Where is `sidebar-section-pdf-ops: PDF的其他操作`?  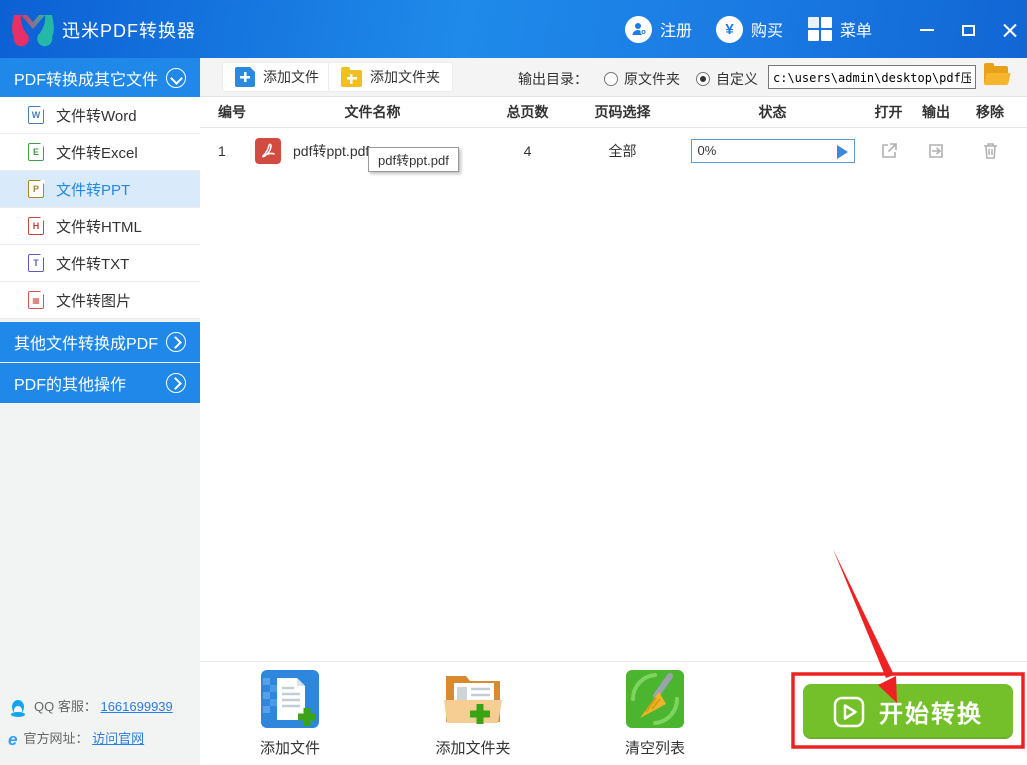 sidebar-section-pdf-ops: PDF的其他操作 is located at coordinates (100, 383).